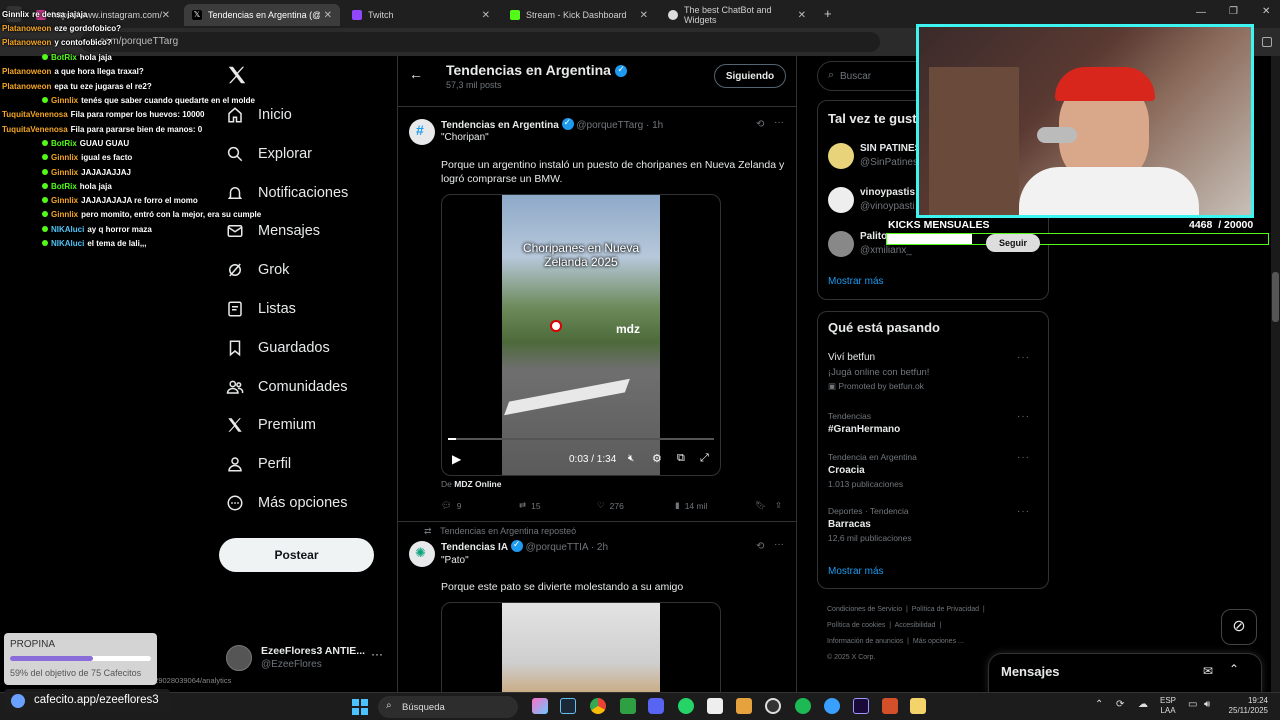 This screenshot has height=720, width=1280. What do you see at coordinates (261, 309) in the screenshot?
I see `nav-item-listas: Listas` at bounding box center [261, 309].